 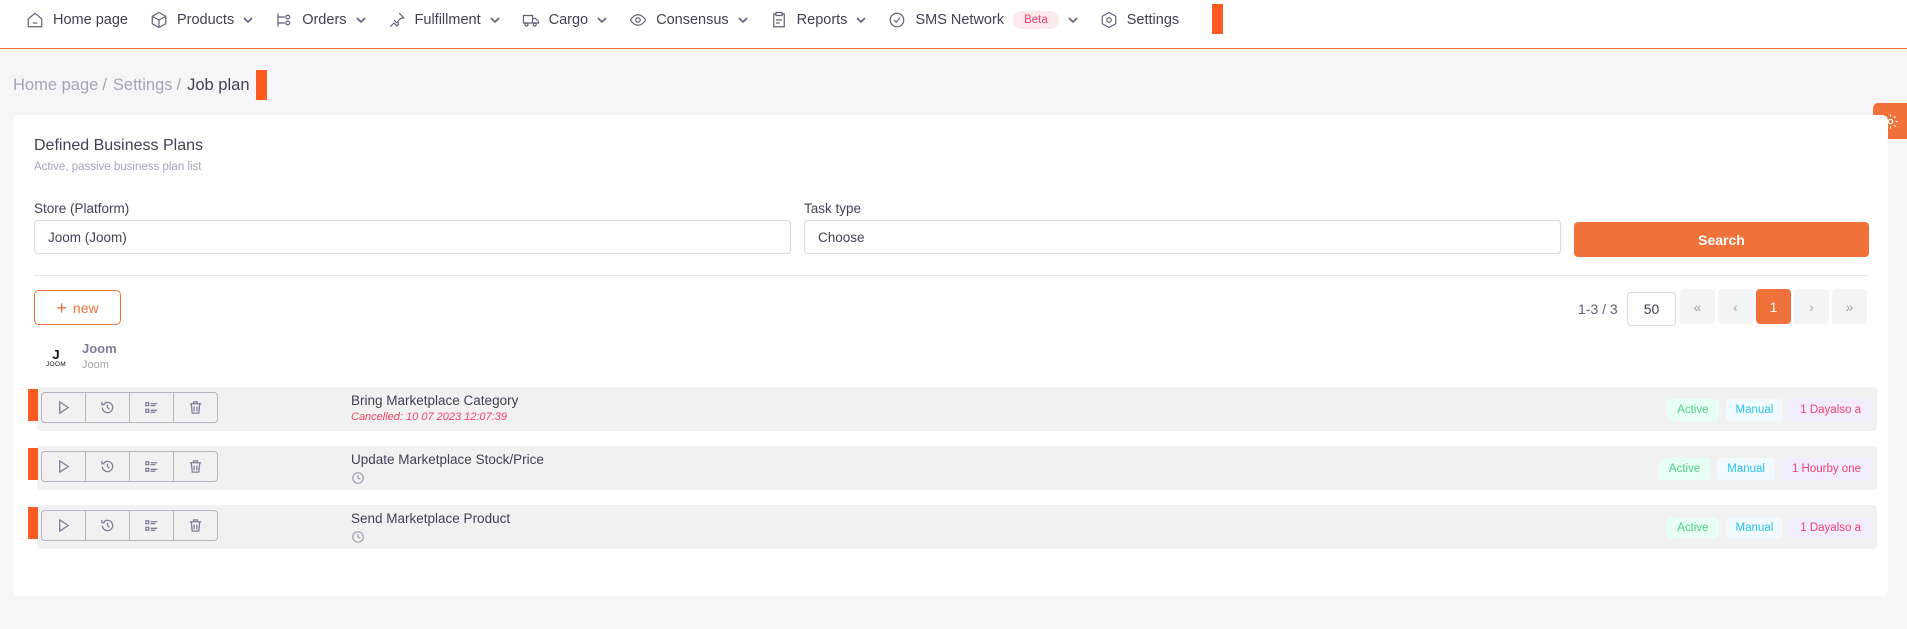 I want to click on nav-consensus: Consensus, so click(x=688, y=20).